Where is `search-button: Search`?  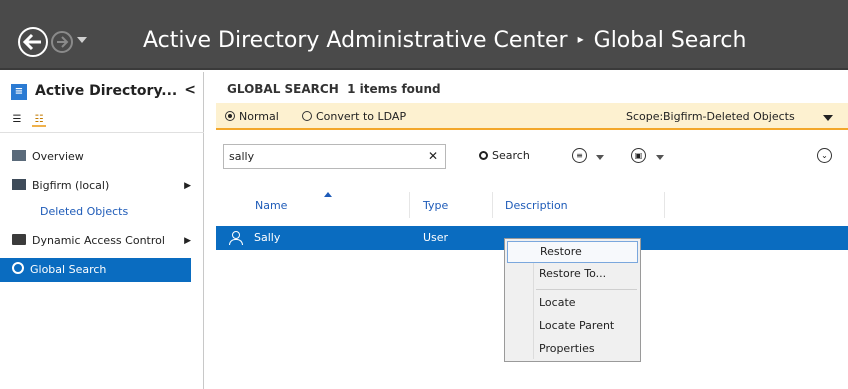 search-button: Search is located at coordinates (504, 155).